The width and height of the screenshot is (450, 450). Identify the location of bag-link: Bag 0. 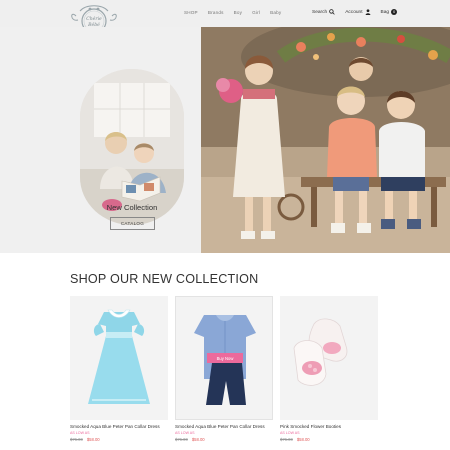
(389, 12).